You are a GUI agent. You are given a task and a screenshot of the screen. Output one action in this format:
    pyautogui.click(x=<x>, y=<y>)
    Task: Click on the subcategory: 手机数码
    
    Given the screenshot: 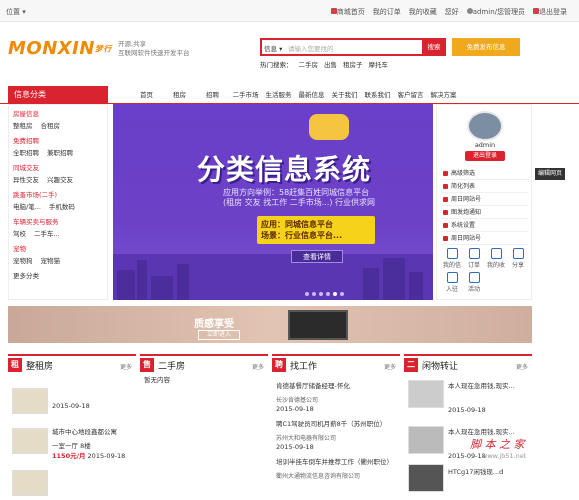 What is the action you would take?
    pyautogui.click(x=62, y=206)
    